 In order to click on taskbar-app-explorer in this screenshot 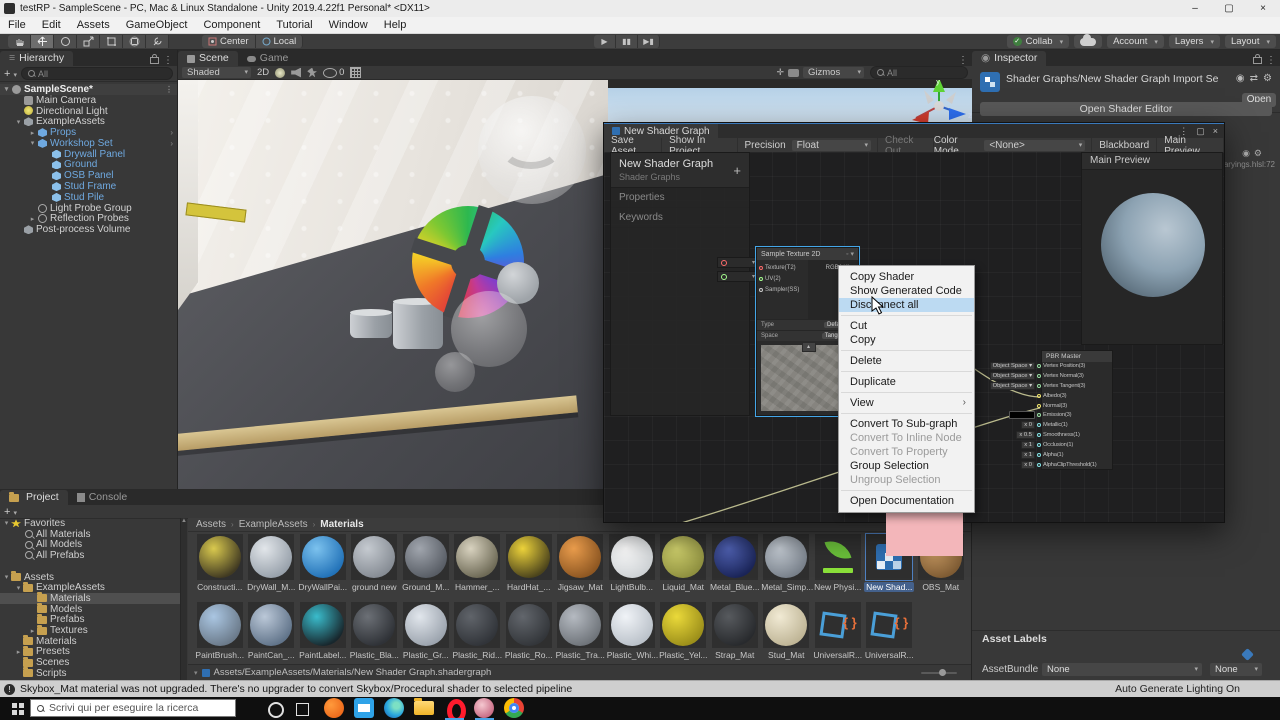, I will do `click(424, 708)`.